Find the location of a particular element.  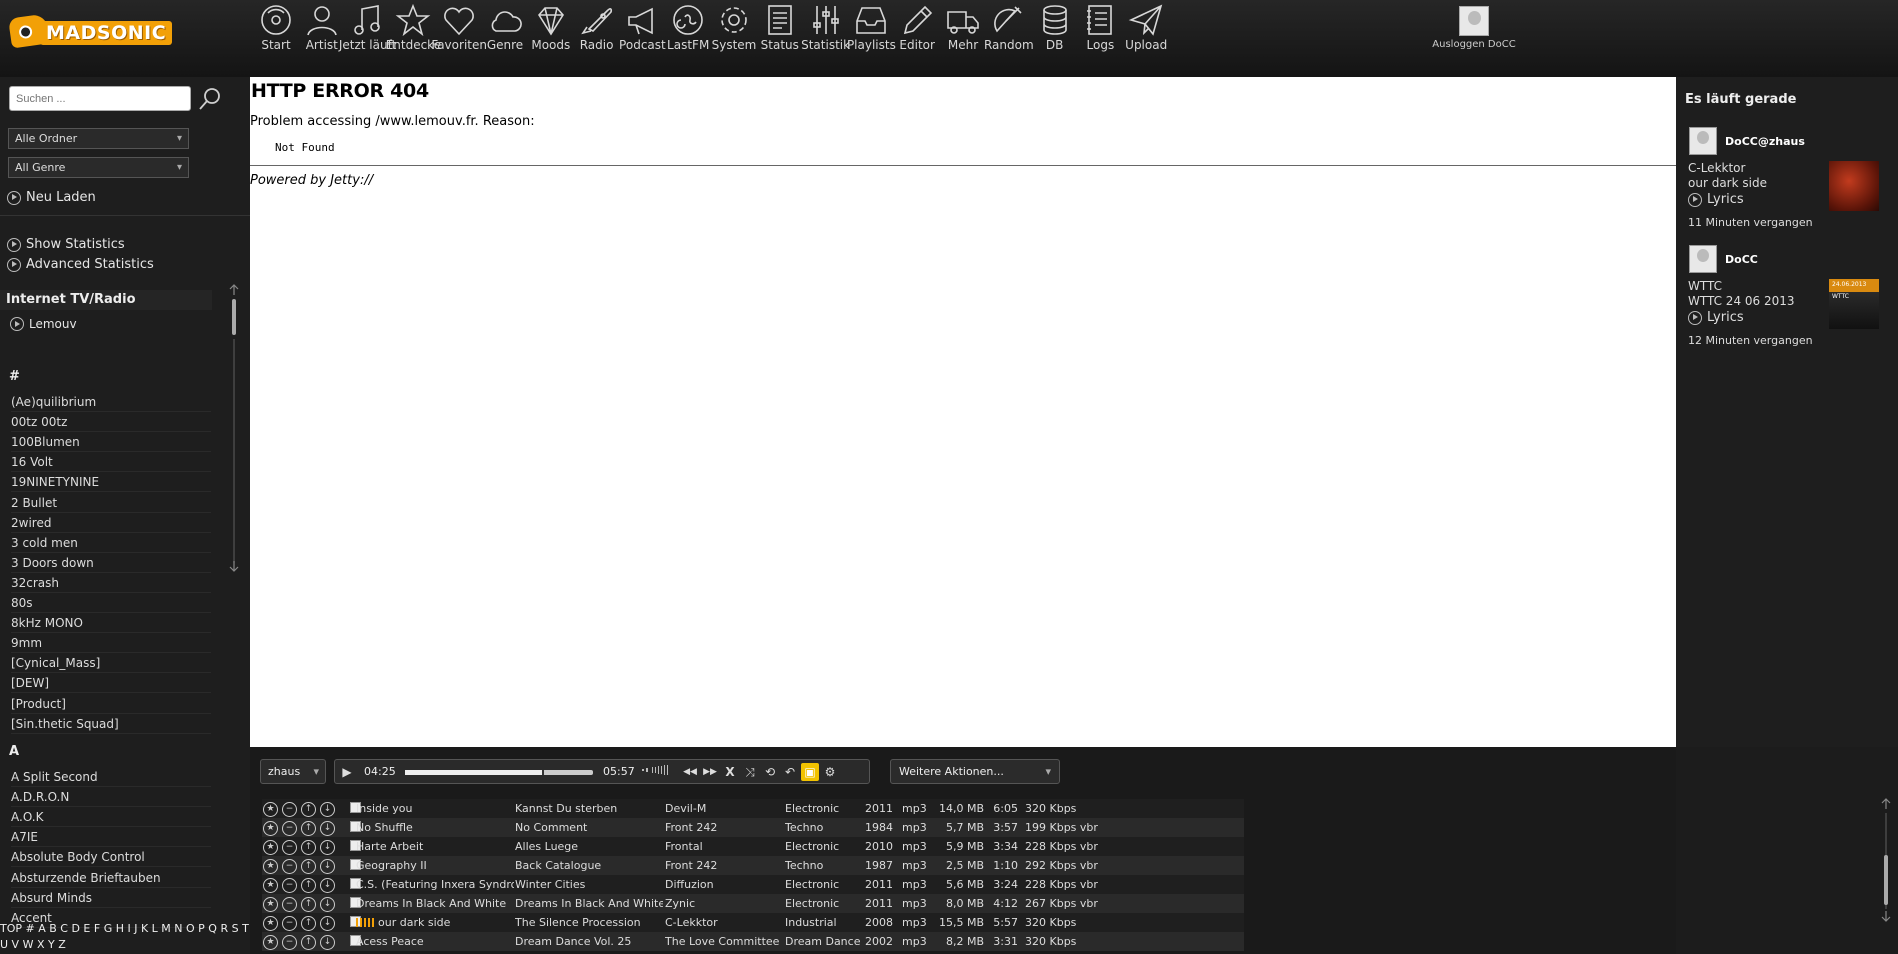

track-artist: C-Lekktor is located at coordinates (724, 922).